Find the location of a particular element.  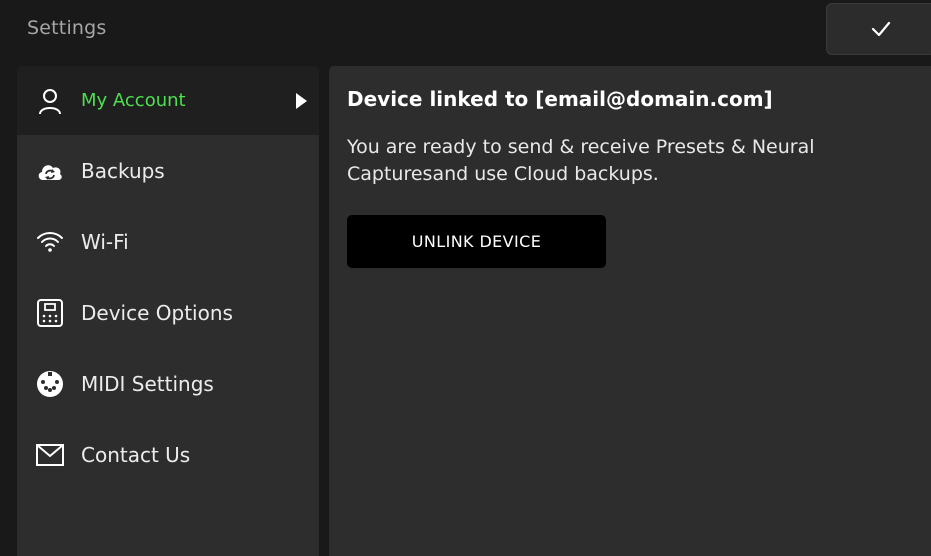

sidebar-item-contact-us: Contact Us is located at coordinates (168, 454).